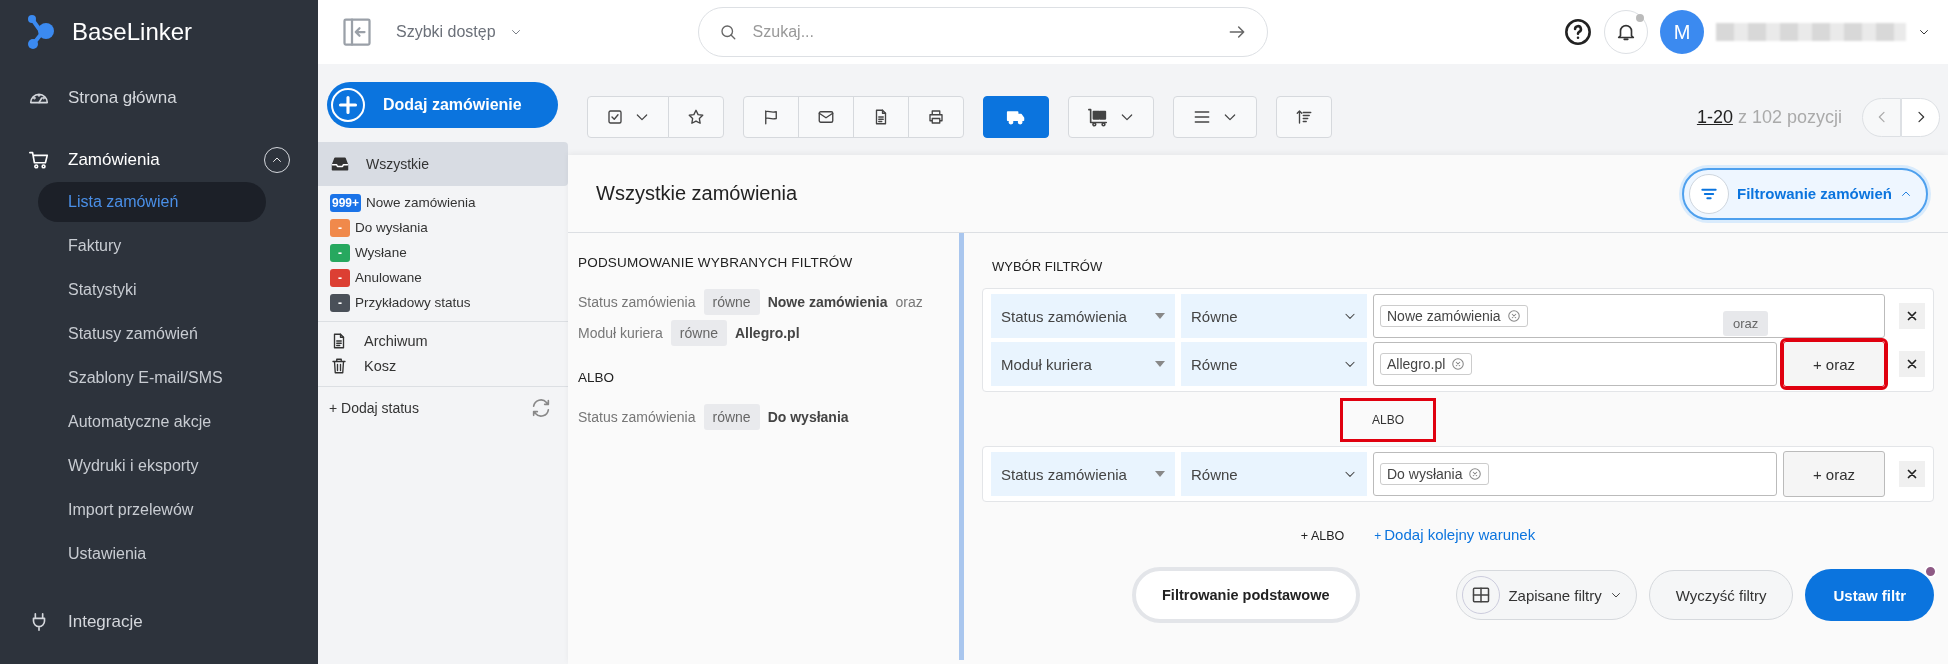 The height and width of the screenshot is (664, 1948). What do you see at coordinates (152, 466) in the screenshot?
I see `nav-item: Wydruki i eksporty` at bounding box center [152, 466].